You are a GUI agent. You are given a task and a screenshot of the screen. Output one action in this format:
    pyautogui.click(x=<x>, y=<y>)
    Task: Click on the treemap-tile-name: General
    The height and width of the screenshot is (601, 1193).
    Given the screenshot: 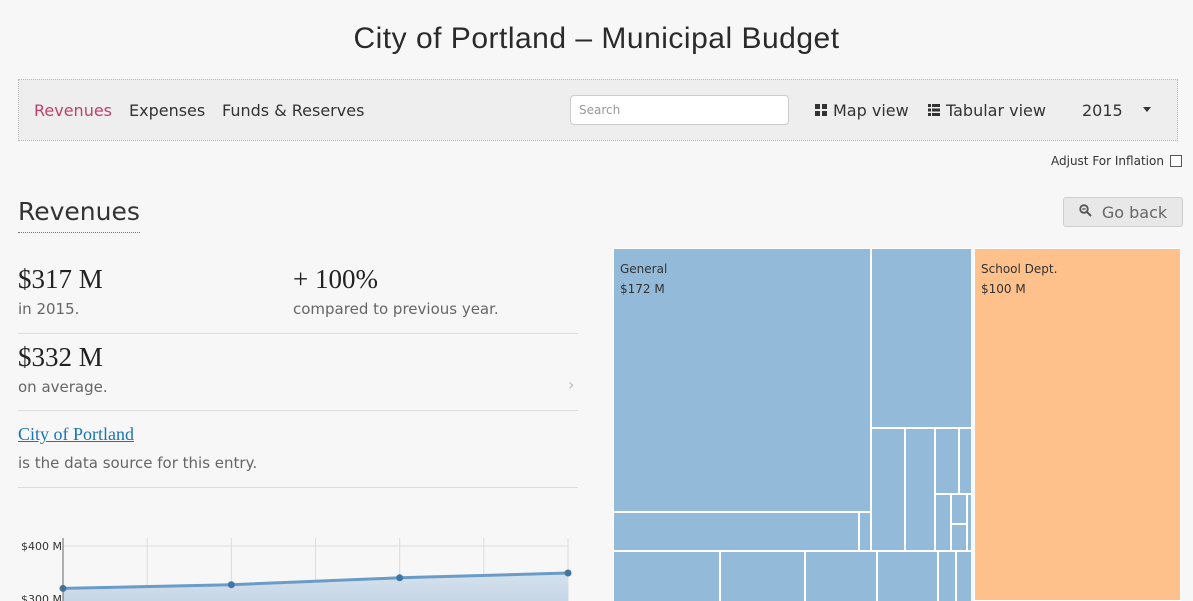 What is the action you would take?
    pyautogui.click(x=644, y=269)
    